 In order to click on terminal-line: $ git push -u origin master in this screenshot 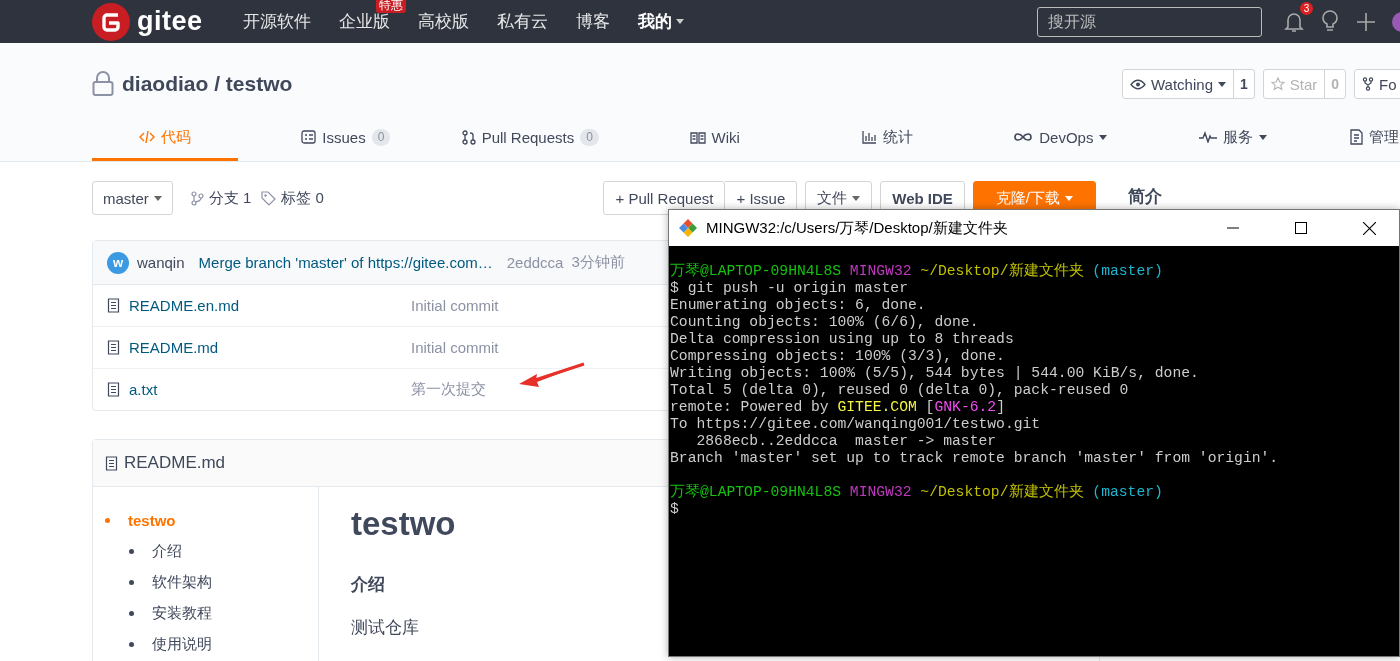, I will do `click(789, 288)`.